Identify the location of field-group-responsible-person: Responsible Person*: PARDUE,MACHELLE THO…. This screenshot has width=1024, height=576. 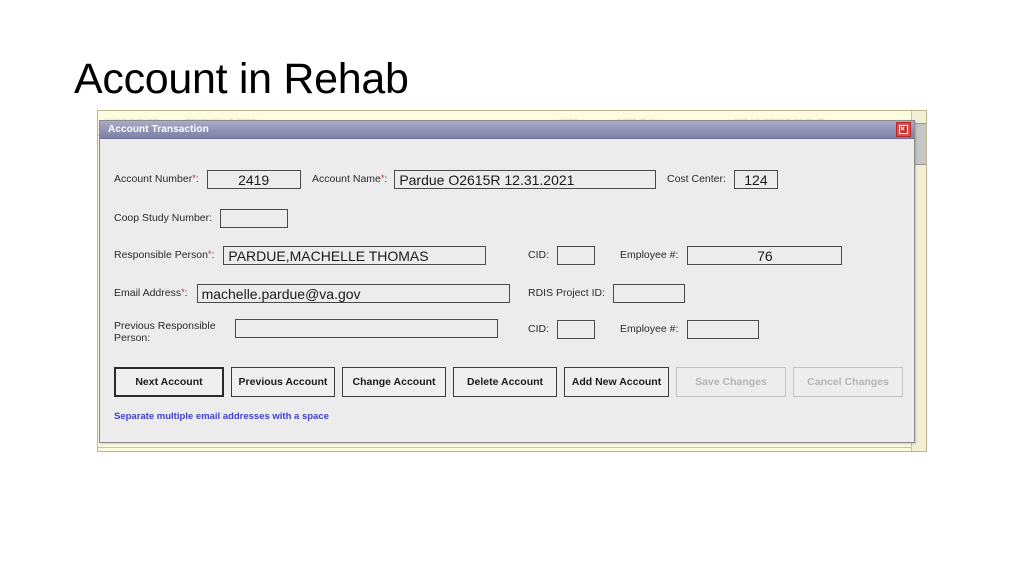
(300, 255).